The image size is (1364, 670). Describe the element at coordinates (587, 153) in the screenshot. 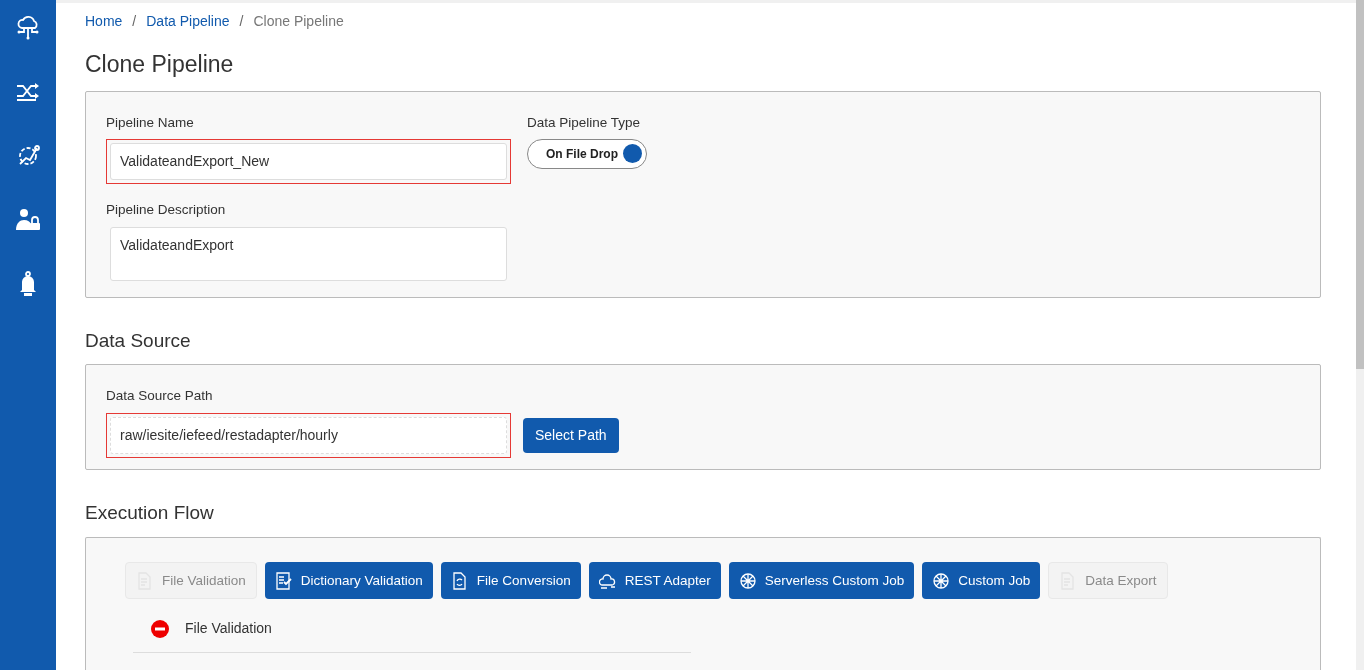

I see `pipeline-type-toggle: On File Drop` at that location.